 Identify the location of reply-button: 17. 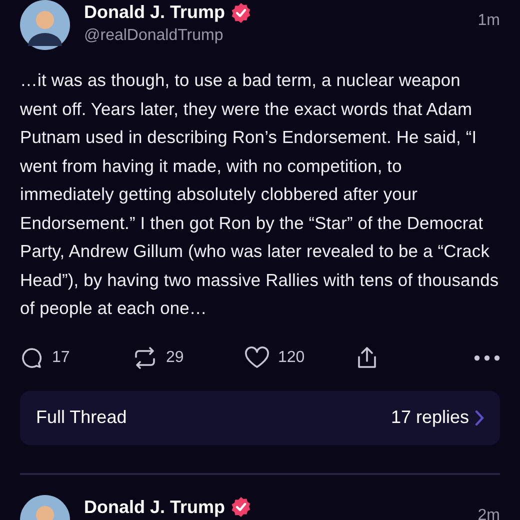
(76, 358).